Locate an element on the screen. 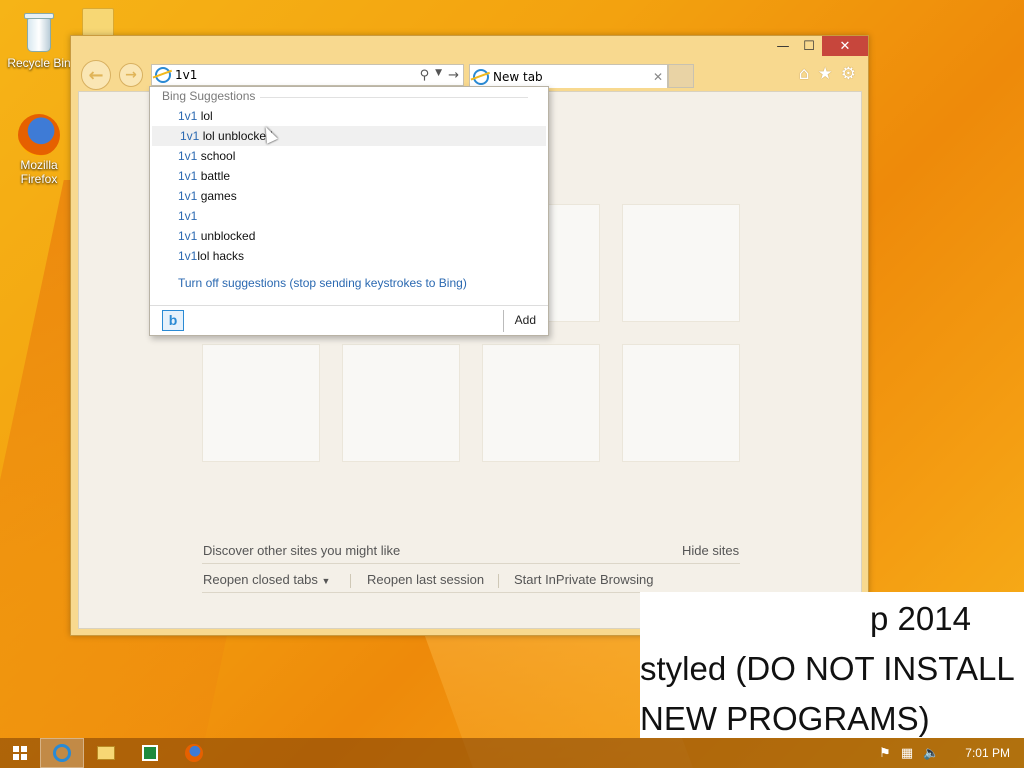 This screenshot has width=1024, height=768. suggestion-item: 1v1 lol unblocked is located at coordinates (349, 136).